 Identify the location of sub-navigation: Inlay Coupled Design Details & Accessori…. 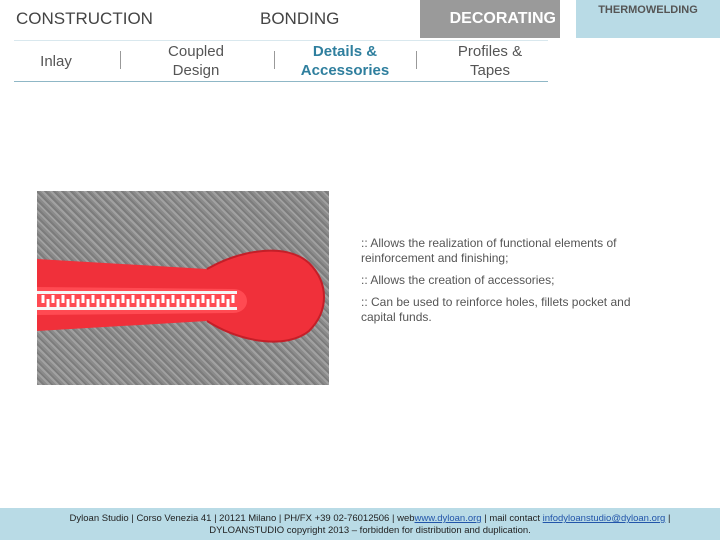
(281, 61).